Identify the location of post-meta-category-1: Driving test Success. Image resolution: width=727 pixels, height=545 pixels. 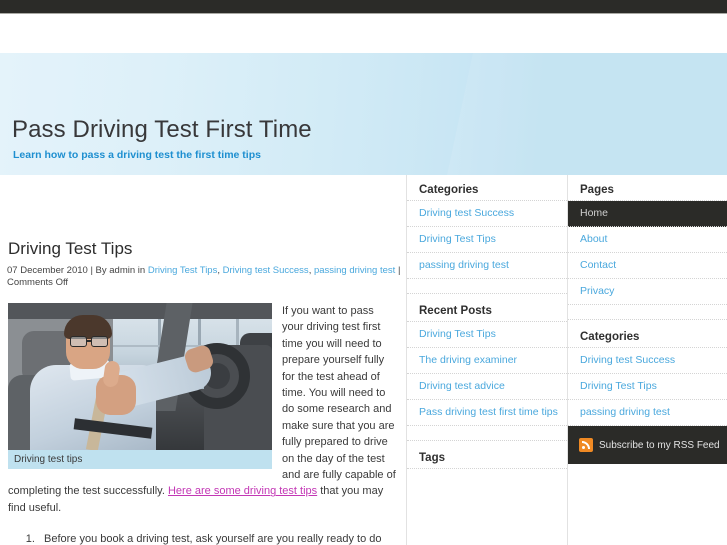
(266, 270).